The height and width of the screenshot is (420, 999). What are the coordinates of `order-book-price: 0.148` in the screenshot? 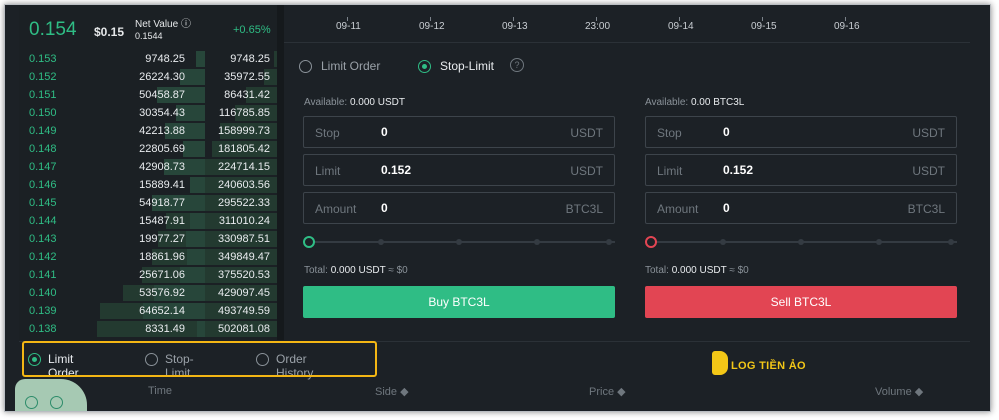 It's located at (43, 149).